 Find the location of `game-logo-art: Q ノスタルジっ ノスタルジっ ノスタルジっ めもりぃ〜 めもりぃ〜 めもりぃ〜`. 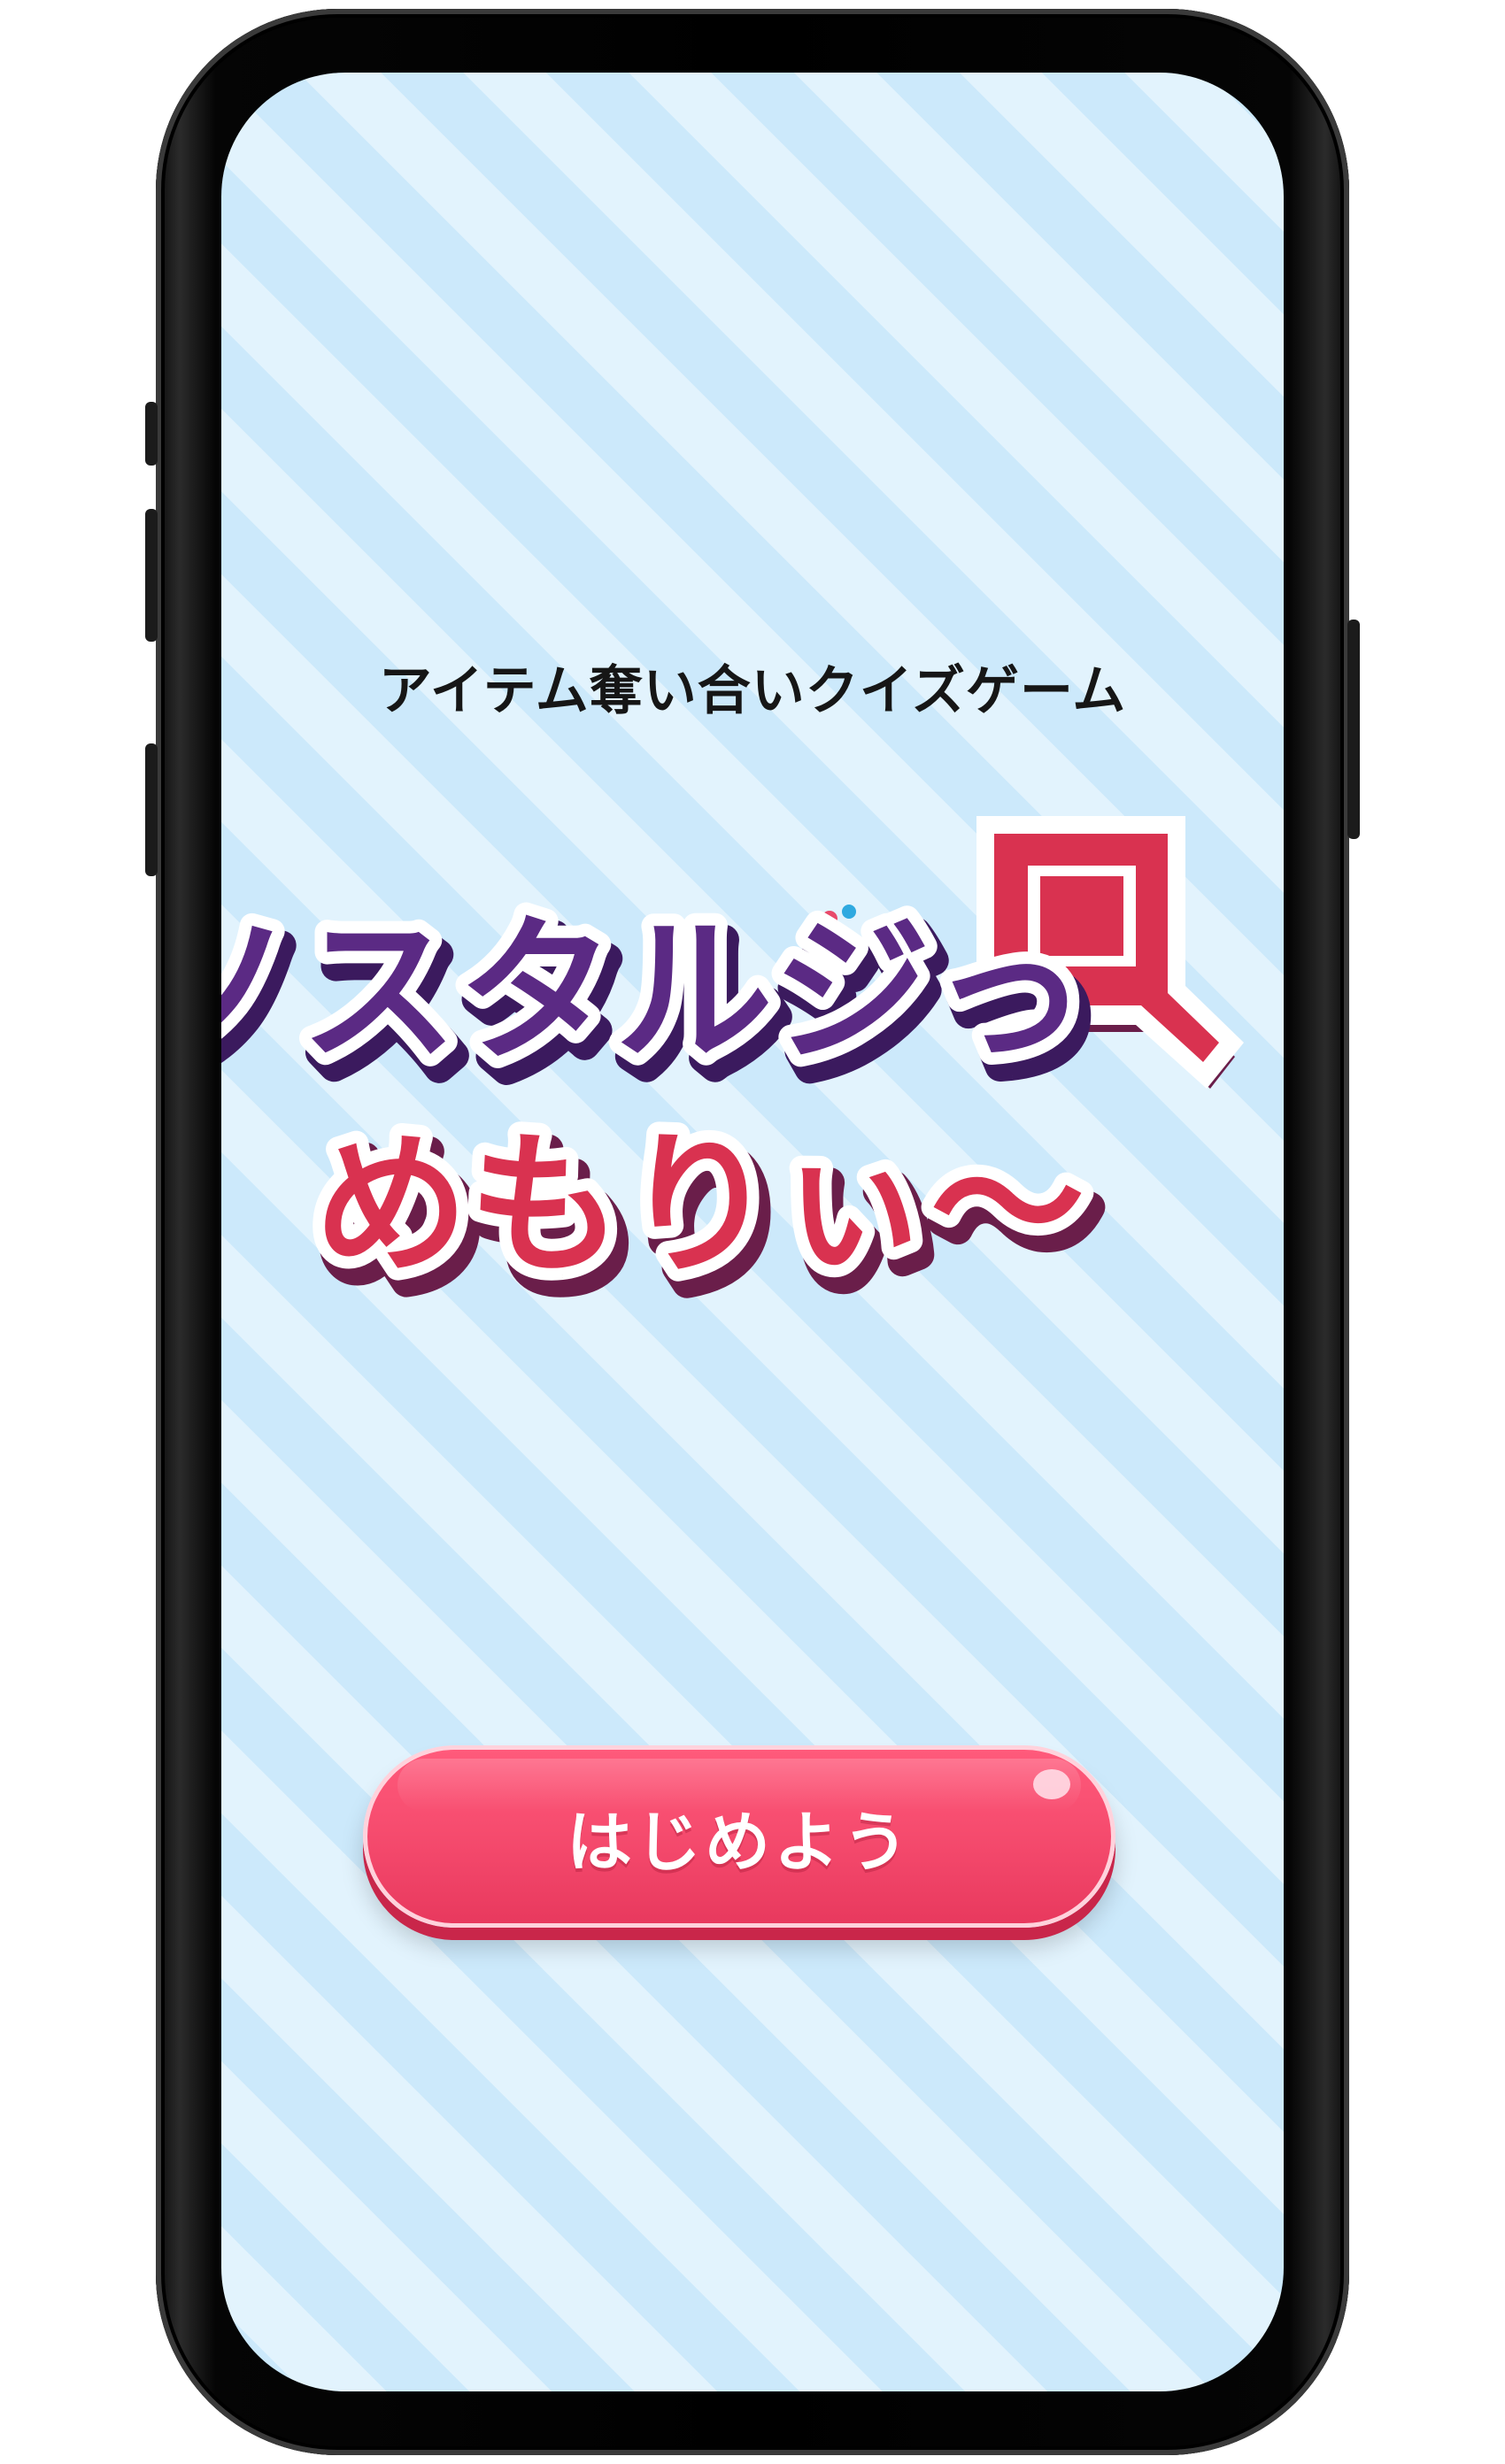

game-logo-art: Q ノスタルジっ ノスタルジっ ノスタルジっ めもりぃ〜 めもりぃ〜 めもりぃ〜 is located at coordinates (732, 1071).